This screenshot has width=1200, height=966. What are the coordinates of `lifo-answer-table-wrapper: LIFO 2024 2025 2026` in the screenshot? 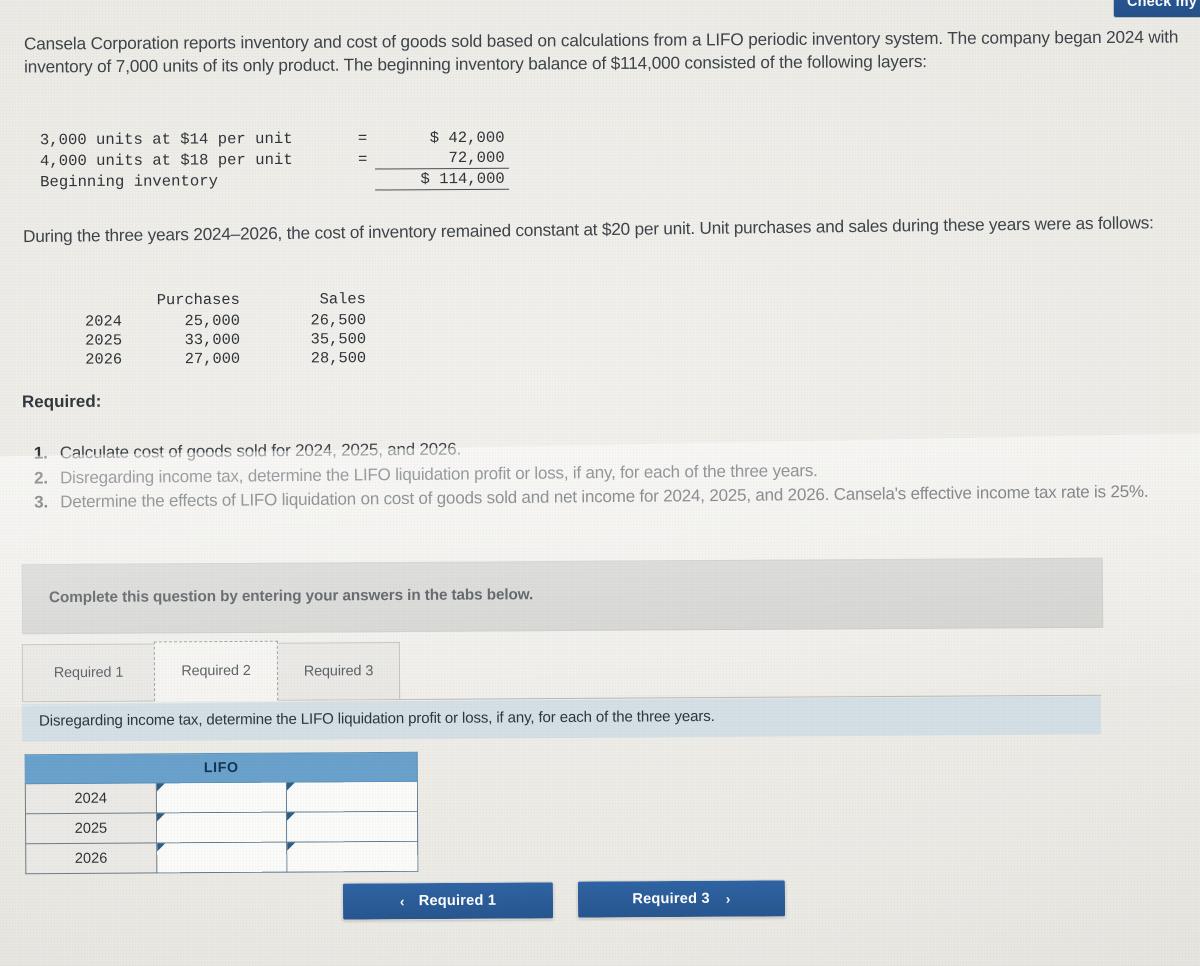 It's located at (222, 813).